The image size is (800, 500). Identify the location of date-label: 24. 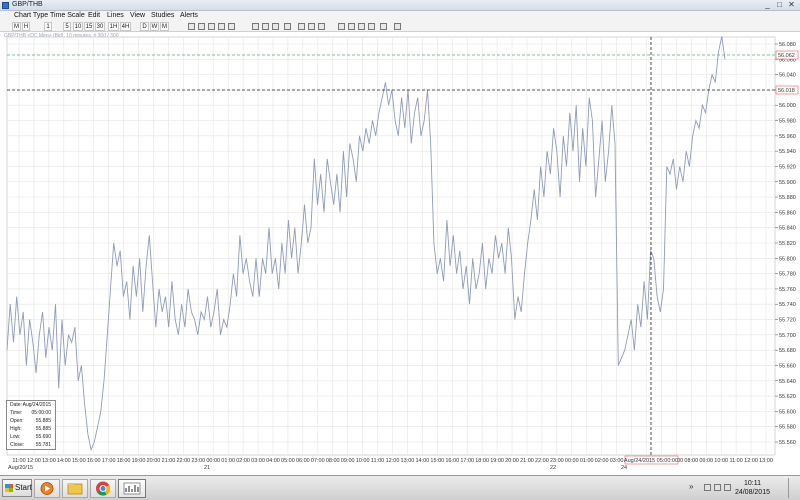
(624, 468).